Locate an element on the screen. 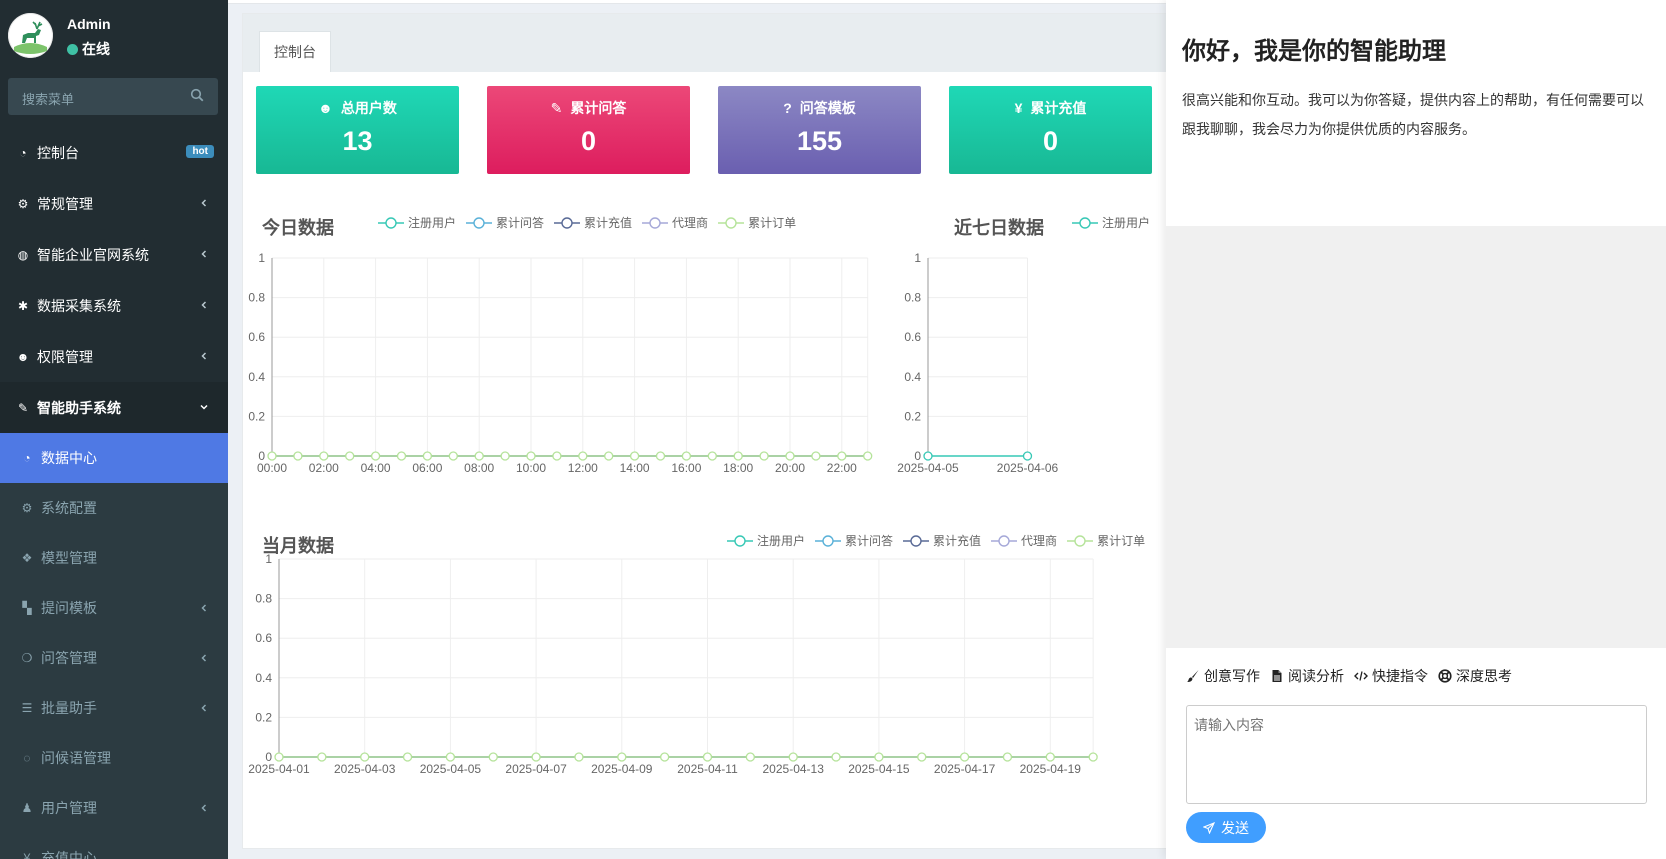 Image resolution: width=1666 pixels, height=859 pixels. chat-input is located at coordinates (1416, 754).